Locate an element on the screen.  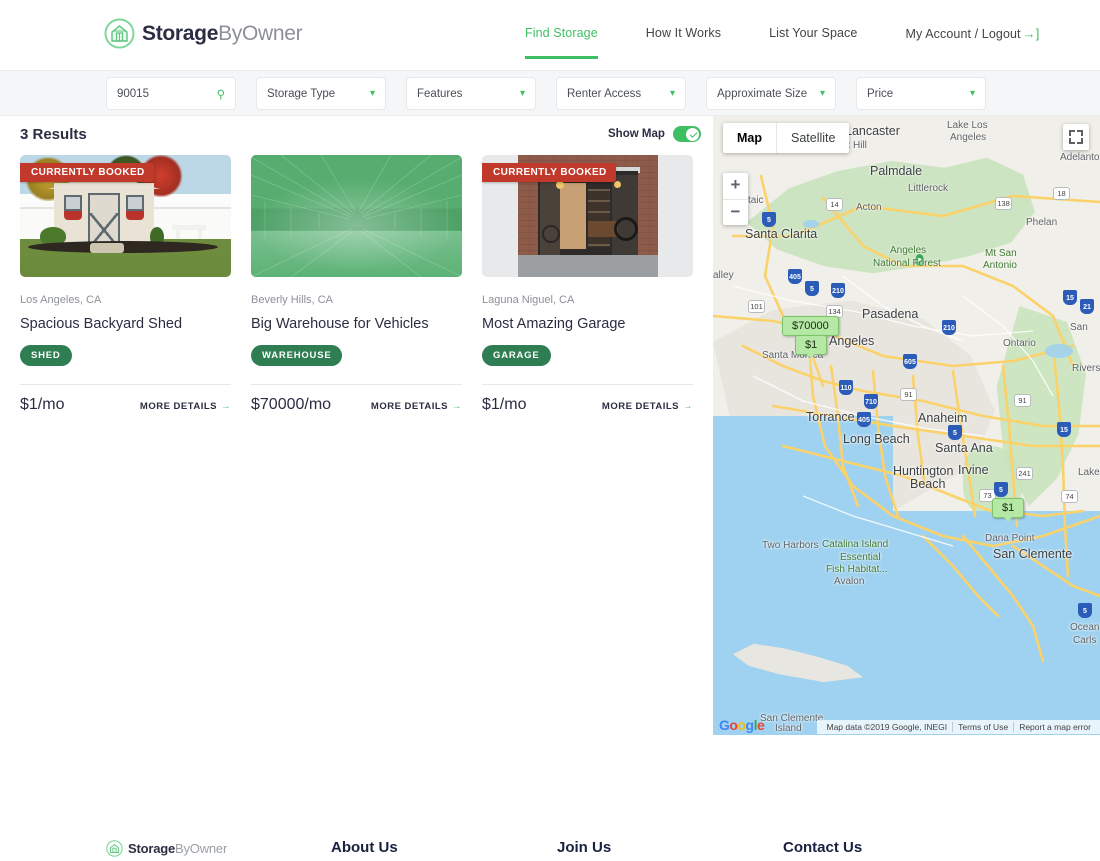
nav-item-my-account-logout: My Account / Logout →] is located at coordinates (972, 20).